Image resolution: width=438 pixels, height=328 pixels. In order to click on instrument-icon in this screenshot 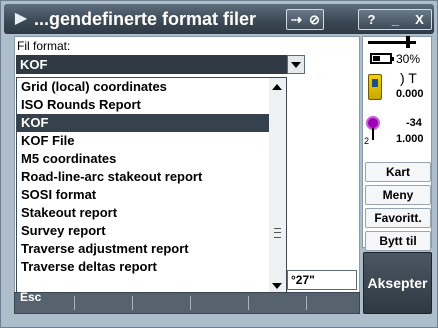, I will do `click(375, 87)`.